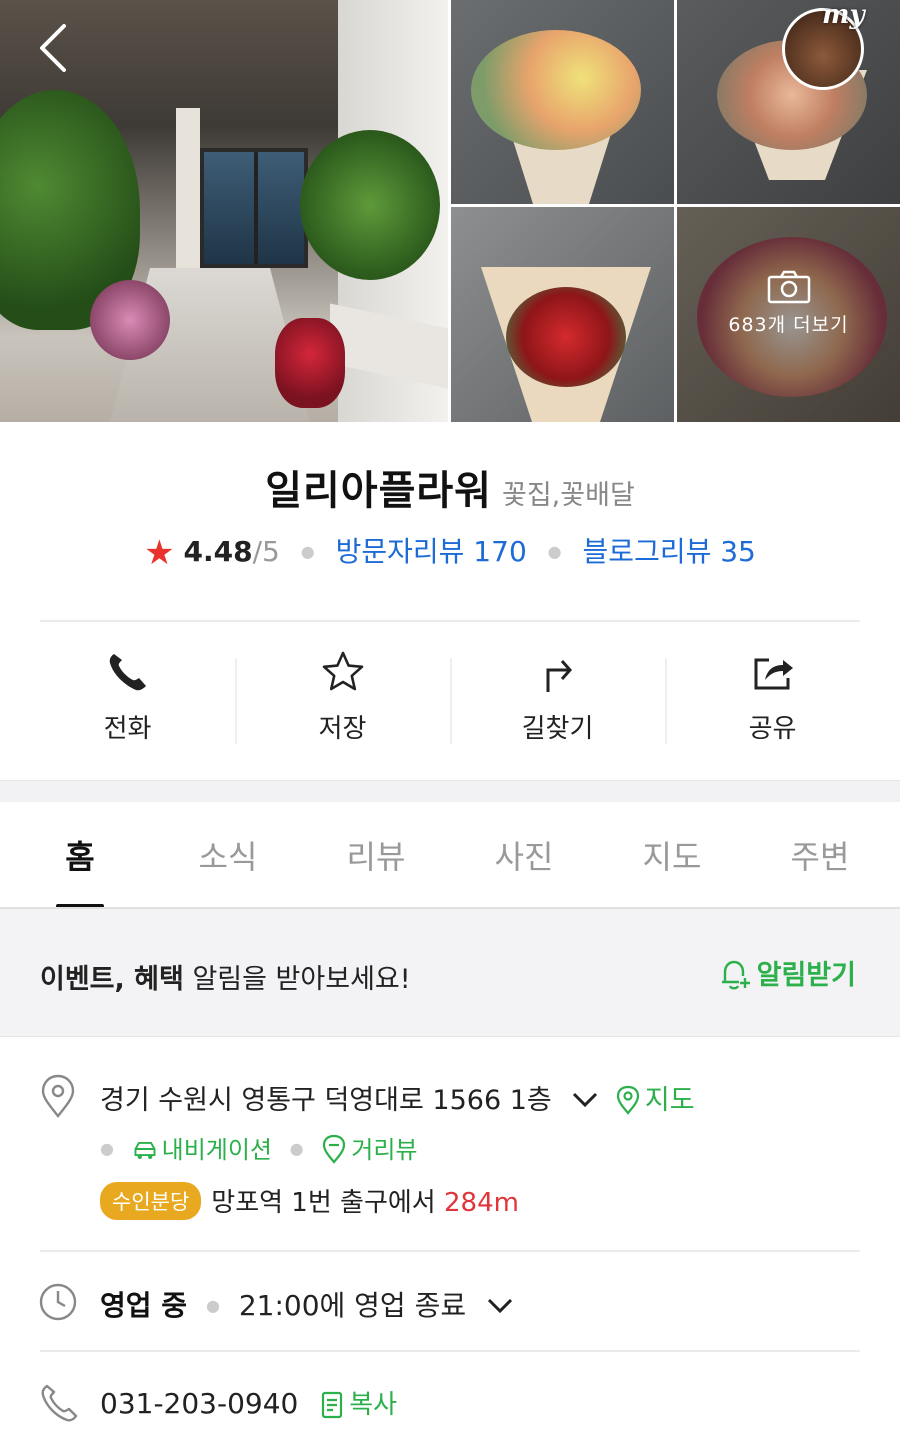 The image size is (900, 1446). Describe the element at coordinates (218, 551) in the screenshot. I see `rating-value: 4.48` at that location.